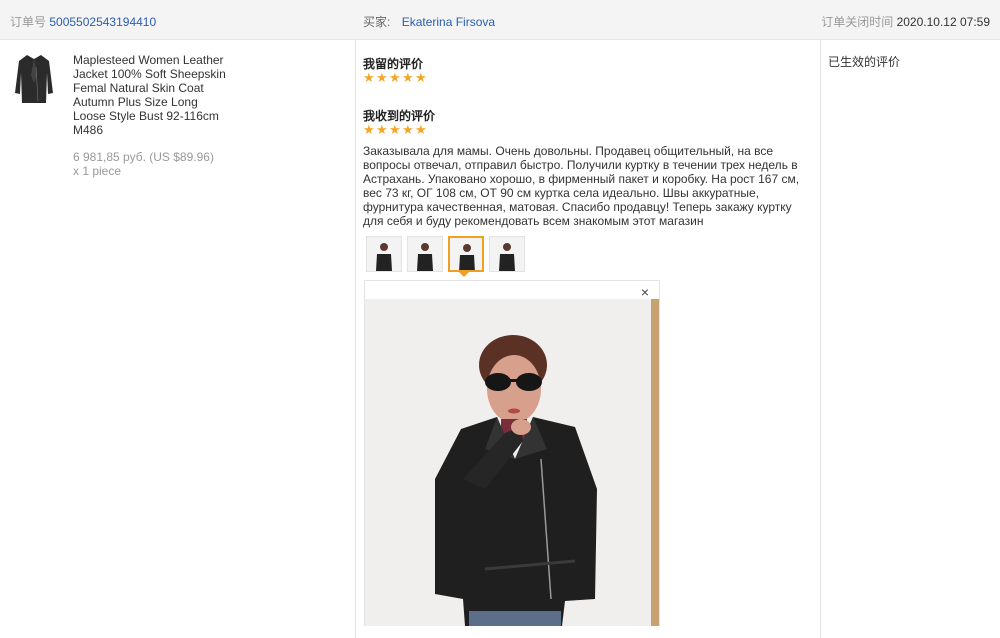 Image resolution: width=1000 pixels, height=638 pixels. I want to click on product-price: 6 981,85 руб. (US $89.96), so click(143, 157).